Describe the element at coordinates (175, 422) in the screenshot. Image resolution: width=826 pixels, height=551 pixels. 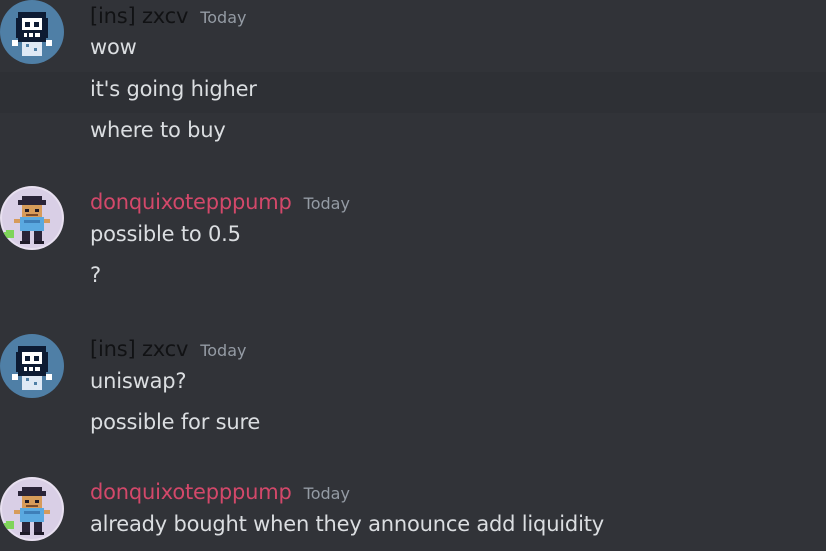
I see `message-text: possible for sure` at that location.